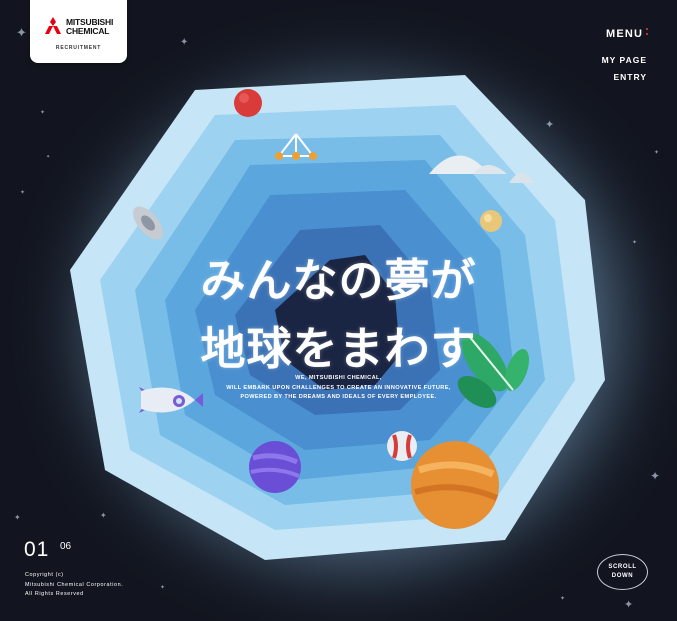 This screenshot has width=677, height=621. What do you see at coordinates (455, 485) in the screenshot?
I see `orange-planet-icon` at bounding box center [455, 485].